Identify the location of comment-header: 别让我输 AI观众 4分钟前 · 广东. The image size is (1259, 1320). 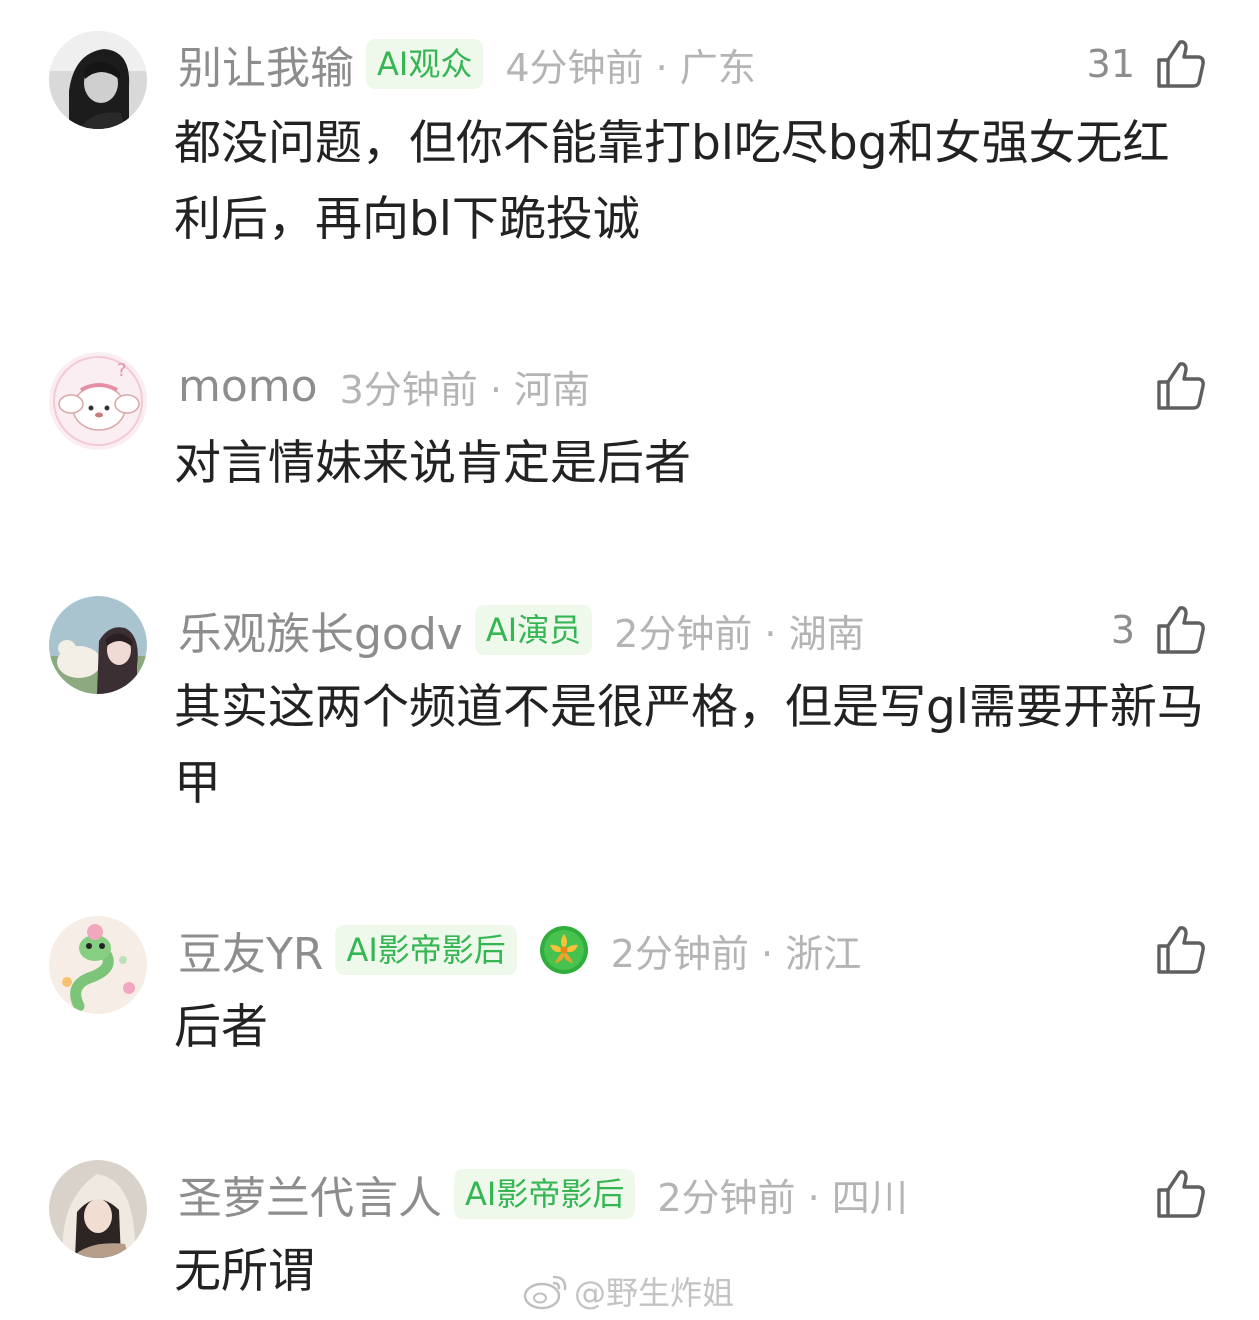
(467, 64).